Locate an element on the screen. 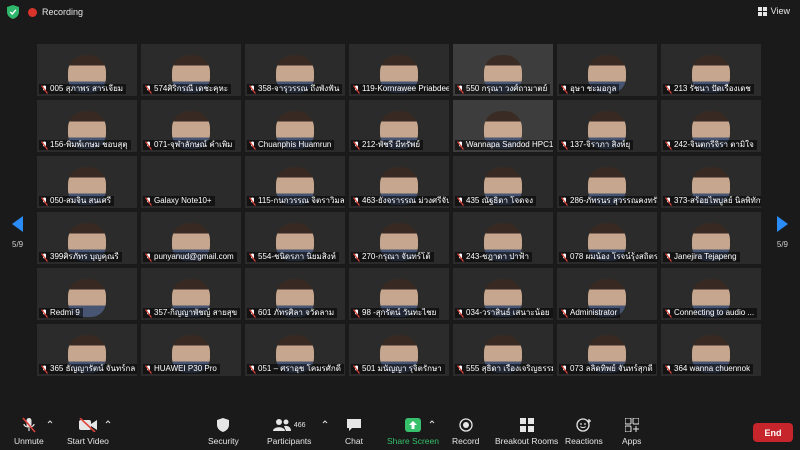 The height and width of the screenshot is (450, 800). participant-tile: 364 wanna chuennok is located at coordinates (711, 350).